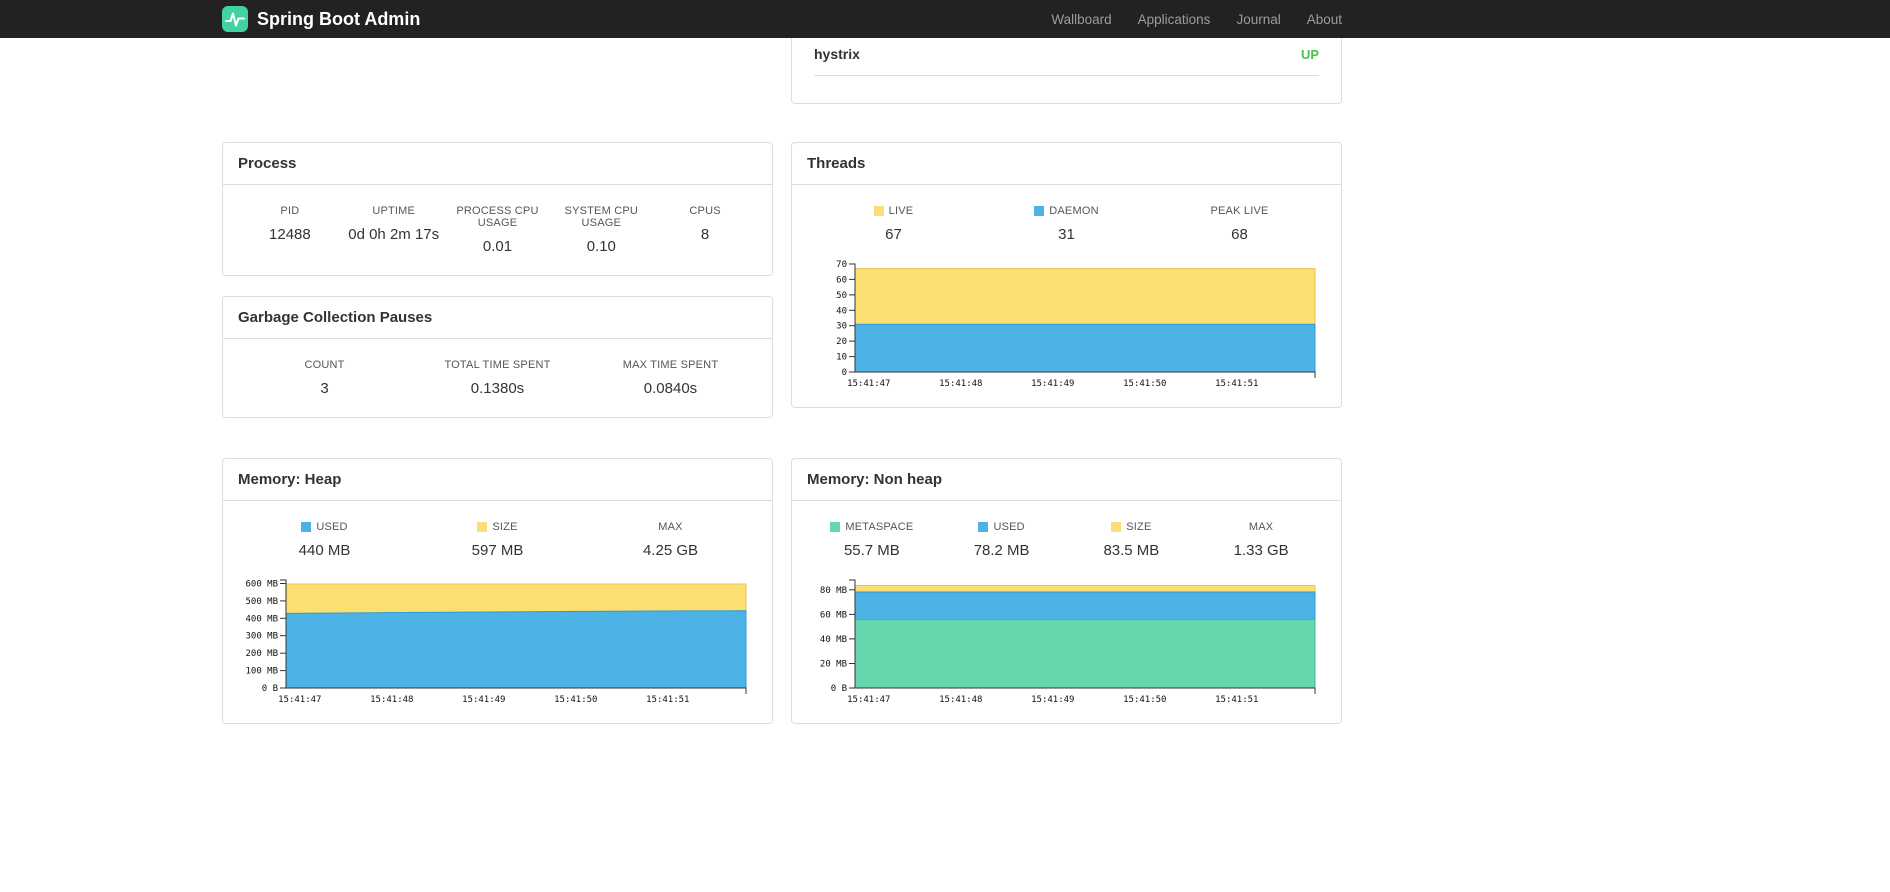 The height and width of the screenshot is (892, 1890). Describe the element at coordinates (705, 234) in the screenshot. I see `stat-value: 8` at that location.